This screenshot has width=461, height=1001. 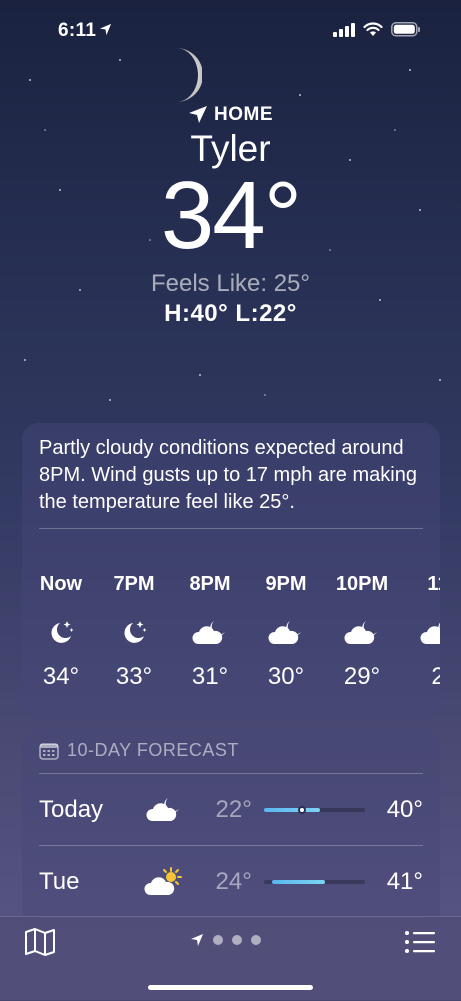 What do you see at coordinates (40, 942) in the screenshot?
I see `map-icon` at bounding box center [40, 942].